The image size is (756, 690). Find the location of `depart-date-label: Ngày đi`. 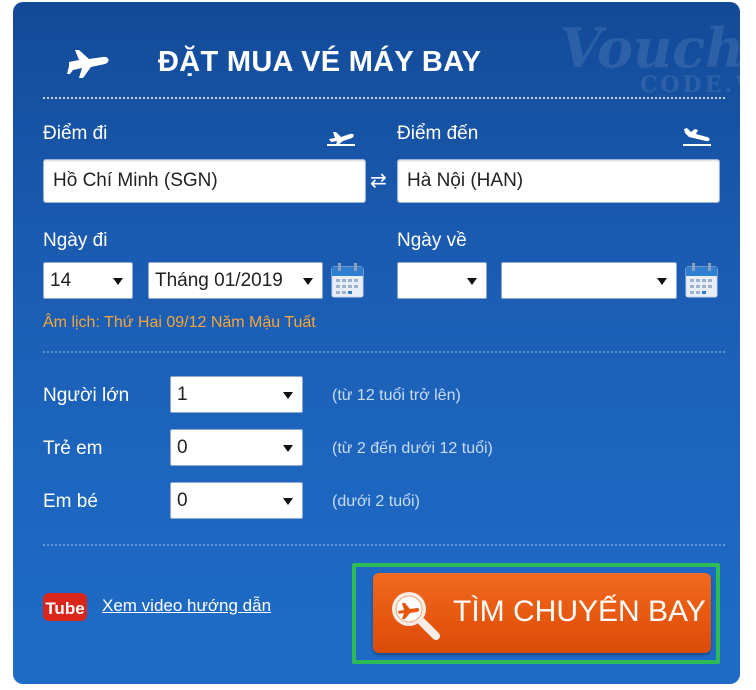

depart-date-label: Ngày đi is located at coordinates (75, 240).